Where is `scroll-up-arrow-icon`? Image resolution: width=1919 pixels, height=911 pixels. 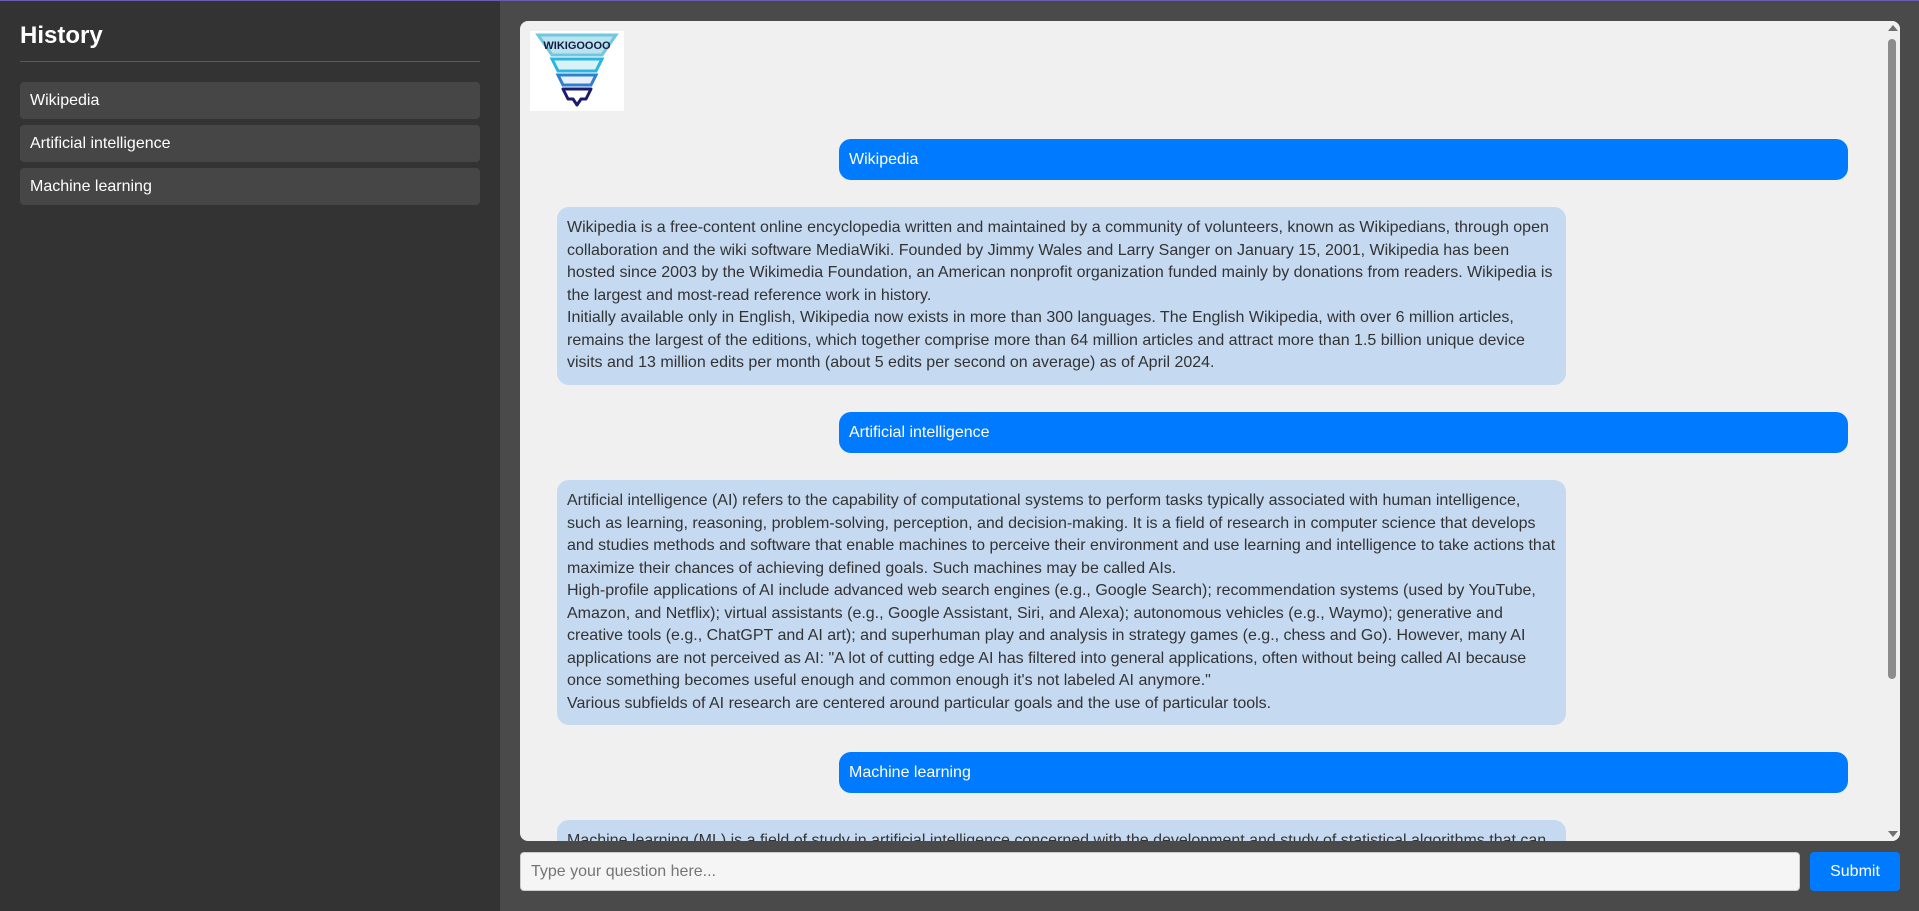 scroll-up-arrow-icon is located at coordinates (1893, 28).